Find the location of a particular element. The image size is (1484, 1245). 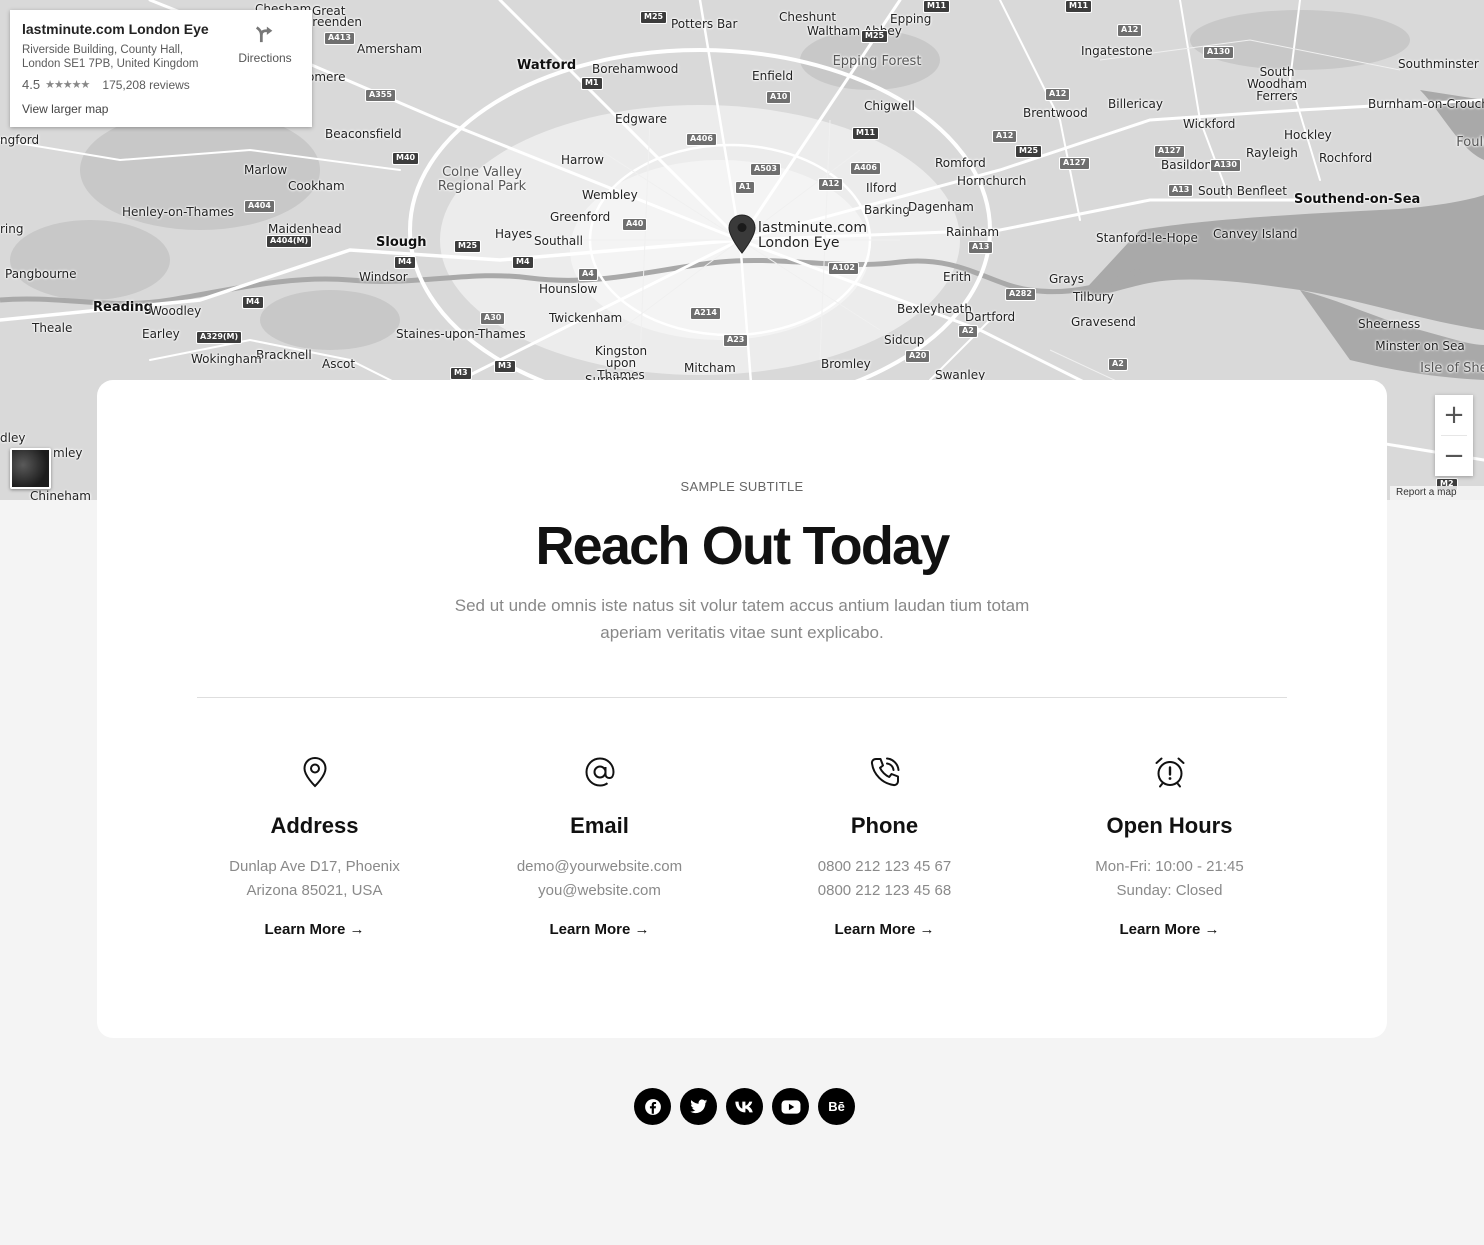

map-place-label: South Woodham Ferrers is located at coordinates (1277, 84).